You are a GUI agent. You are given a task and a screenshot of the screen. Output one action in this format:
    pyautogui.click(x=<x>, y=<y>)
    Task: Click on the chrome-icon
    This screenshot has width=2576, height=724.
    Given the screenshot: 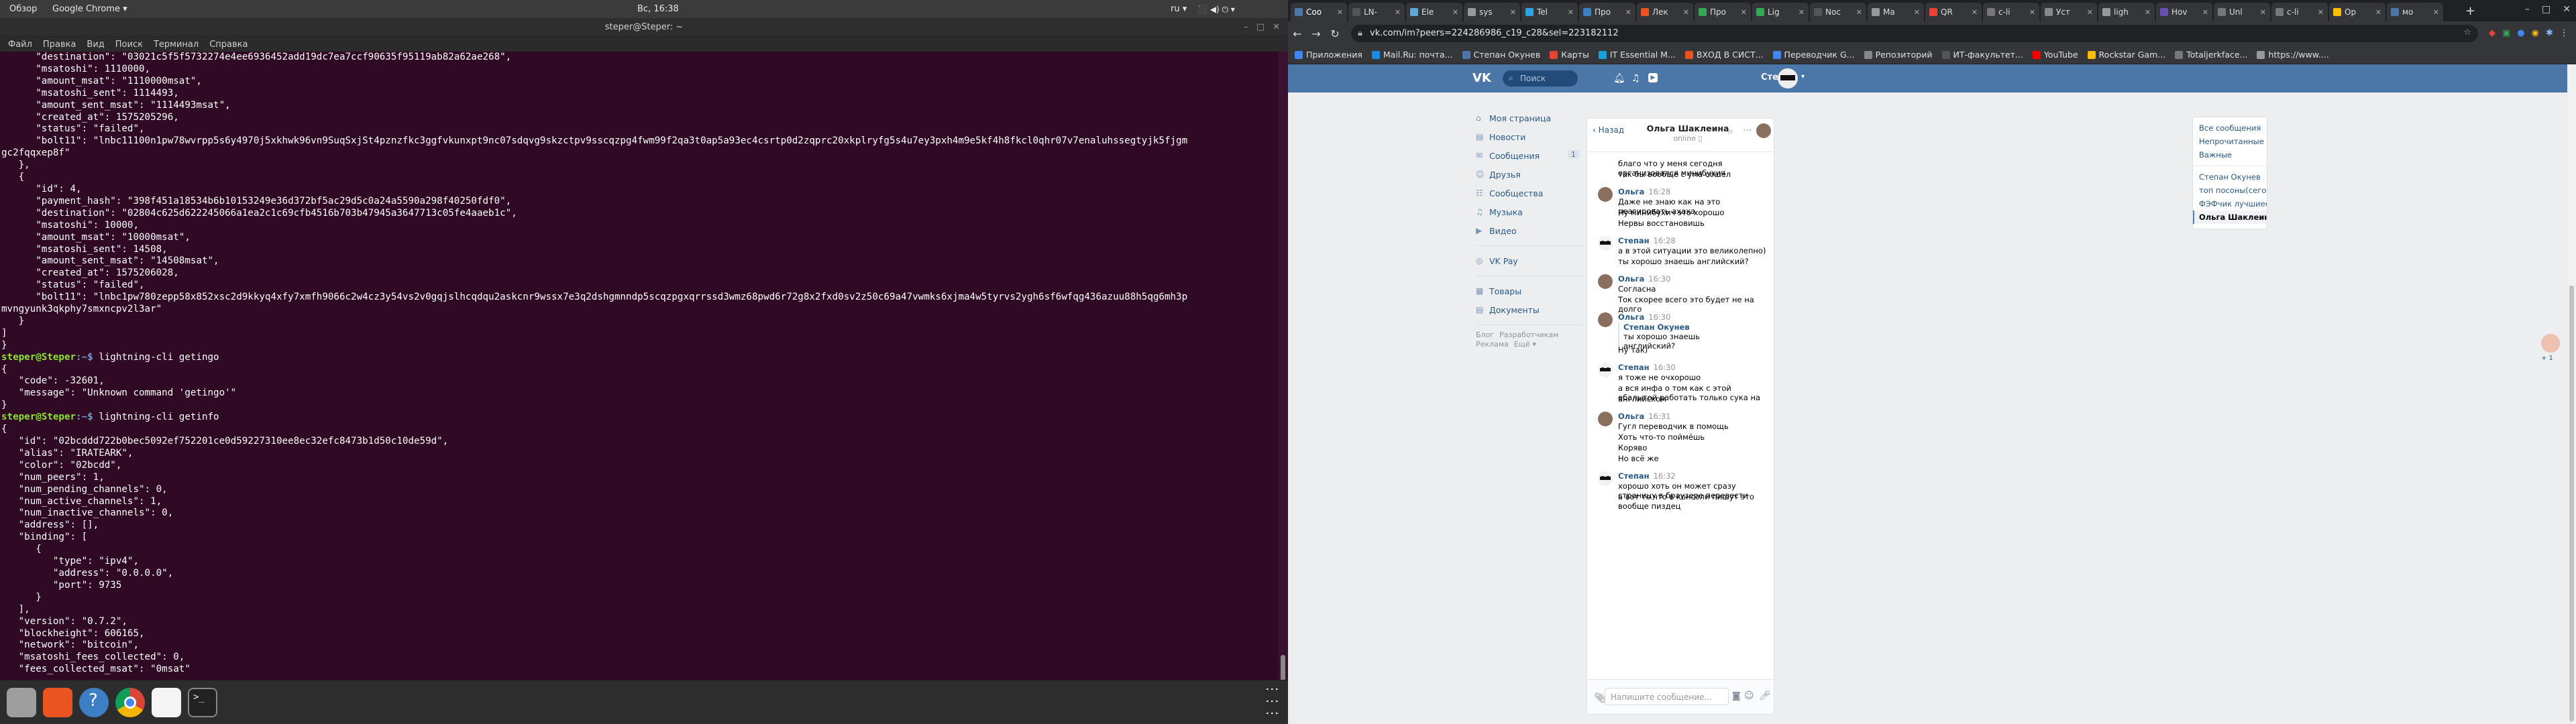 What is the action you would take?
    pyautogui.click(x=130, y=702)
    